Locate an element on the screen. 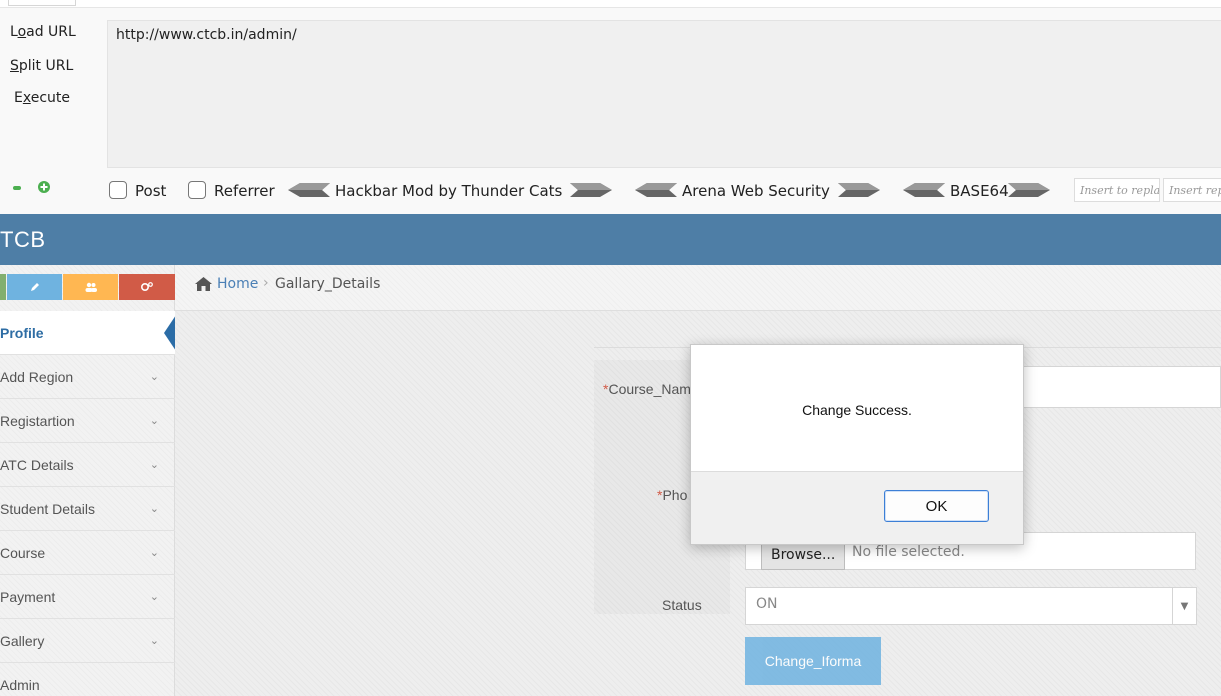 This screenshot has width=1221, height=696. sidebar-item-label: Registartion is located at coordinates (37, 421).